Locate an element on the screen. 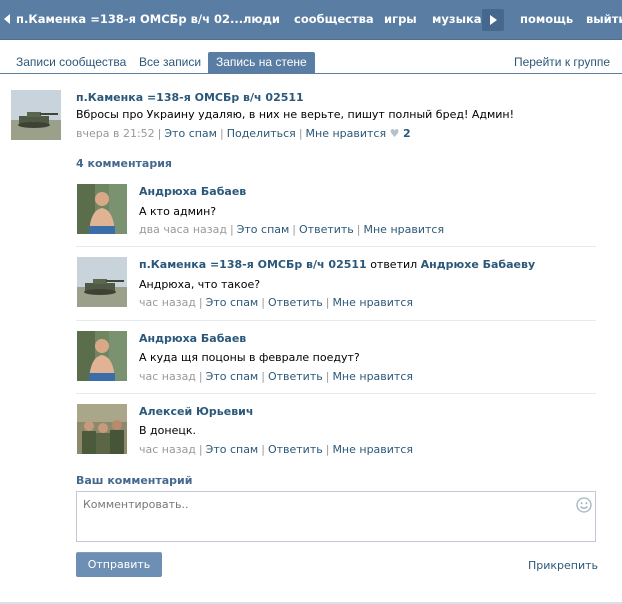  tab-wall-post: Запись на стене is located at coordinates (261, 63).